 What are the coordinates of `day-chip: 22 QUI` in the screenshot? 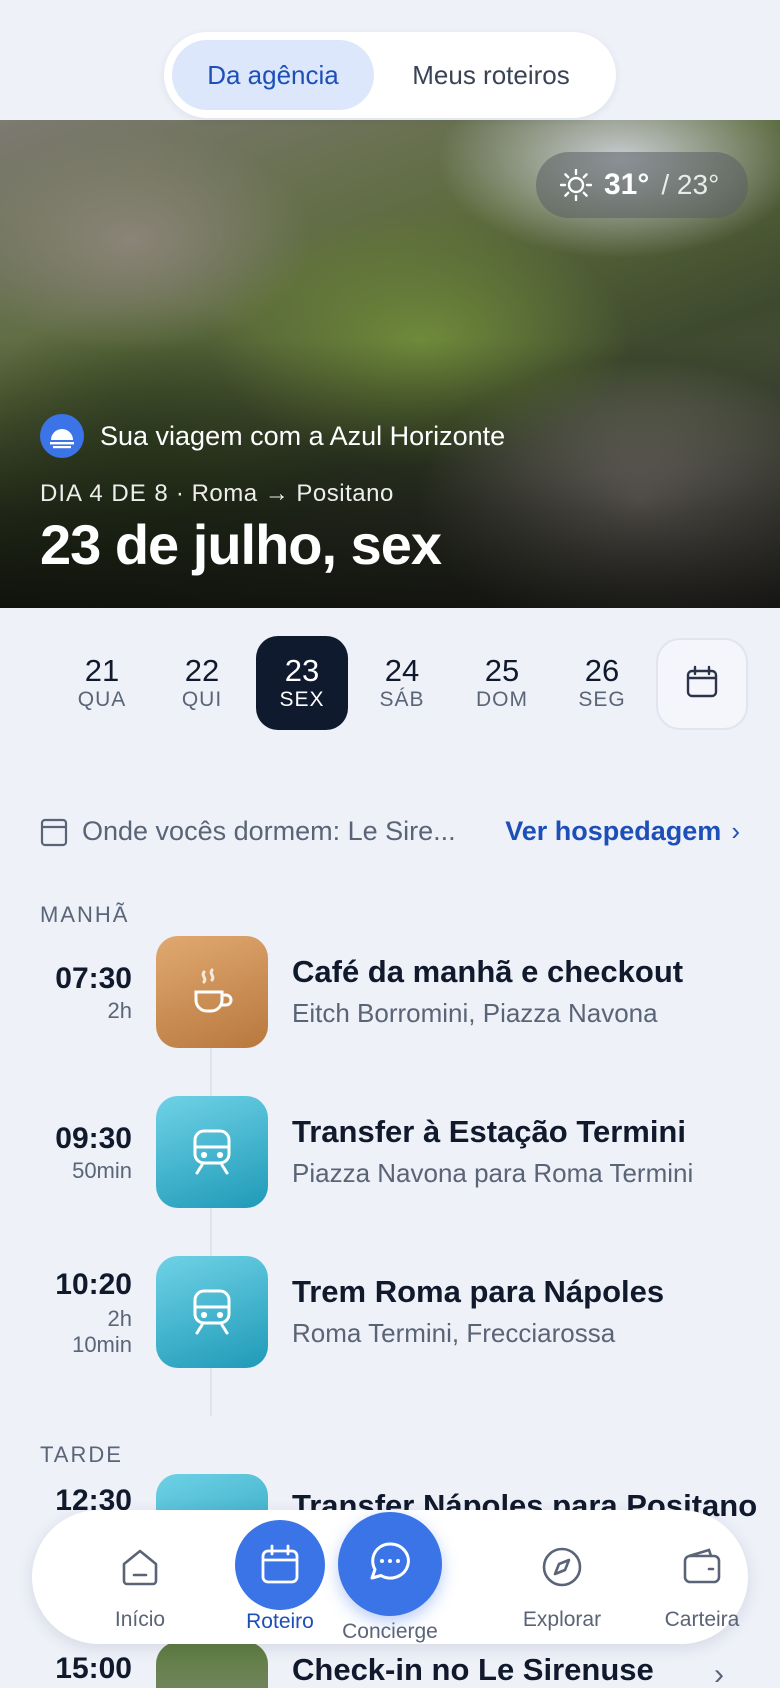 It's located at (202, 683).